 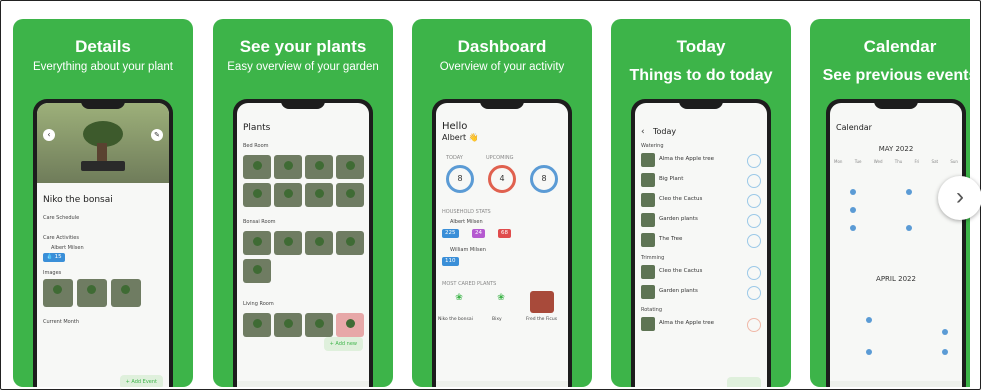 I want to click on add-event-button: + Add Event, so click(x=141, y=381).